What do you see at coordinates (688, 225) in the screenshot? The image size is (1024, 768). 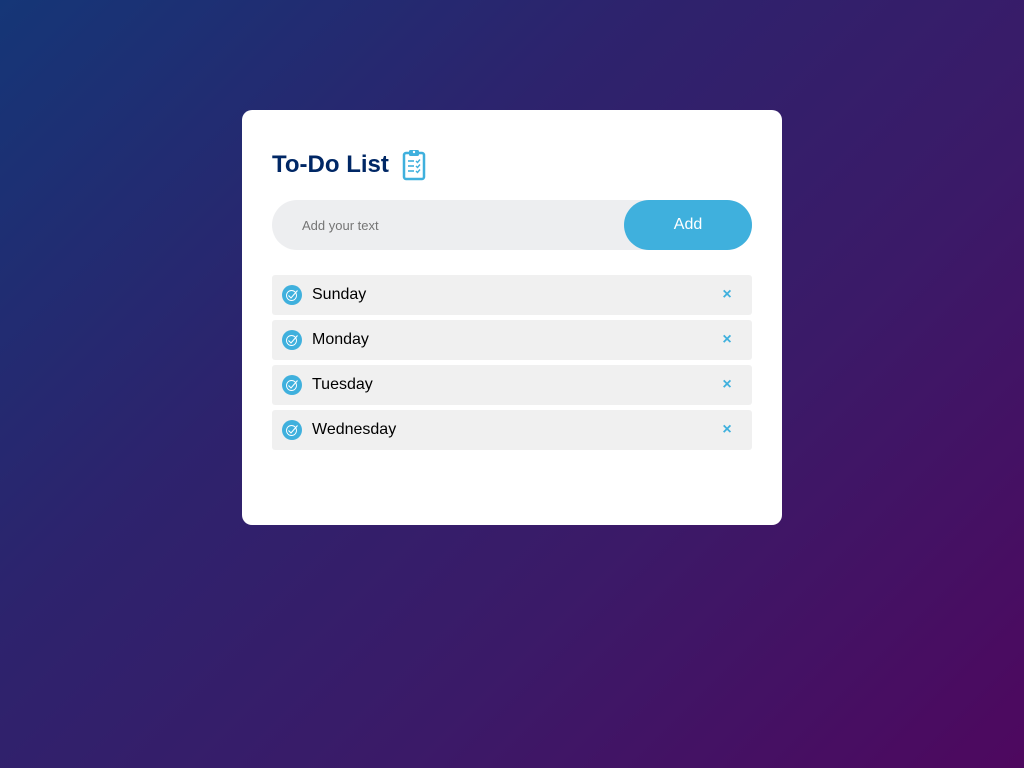 I see `add-button: Add` at bounding box center [688, 225].